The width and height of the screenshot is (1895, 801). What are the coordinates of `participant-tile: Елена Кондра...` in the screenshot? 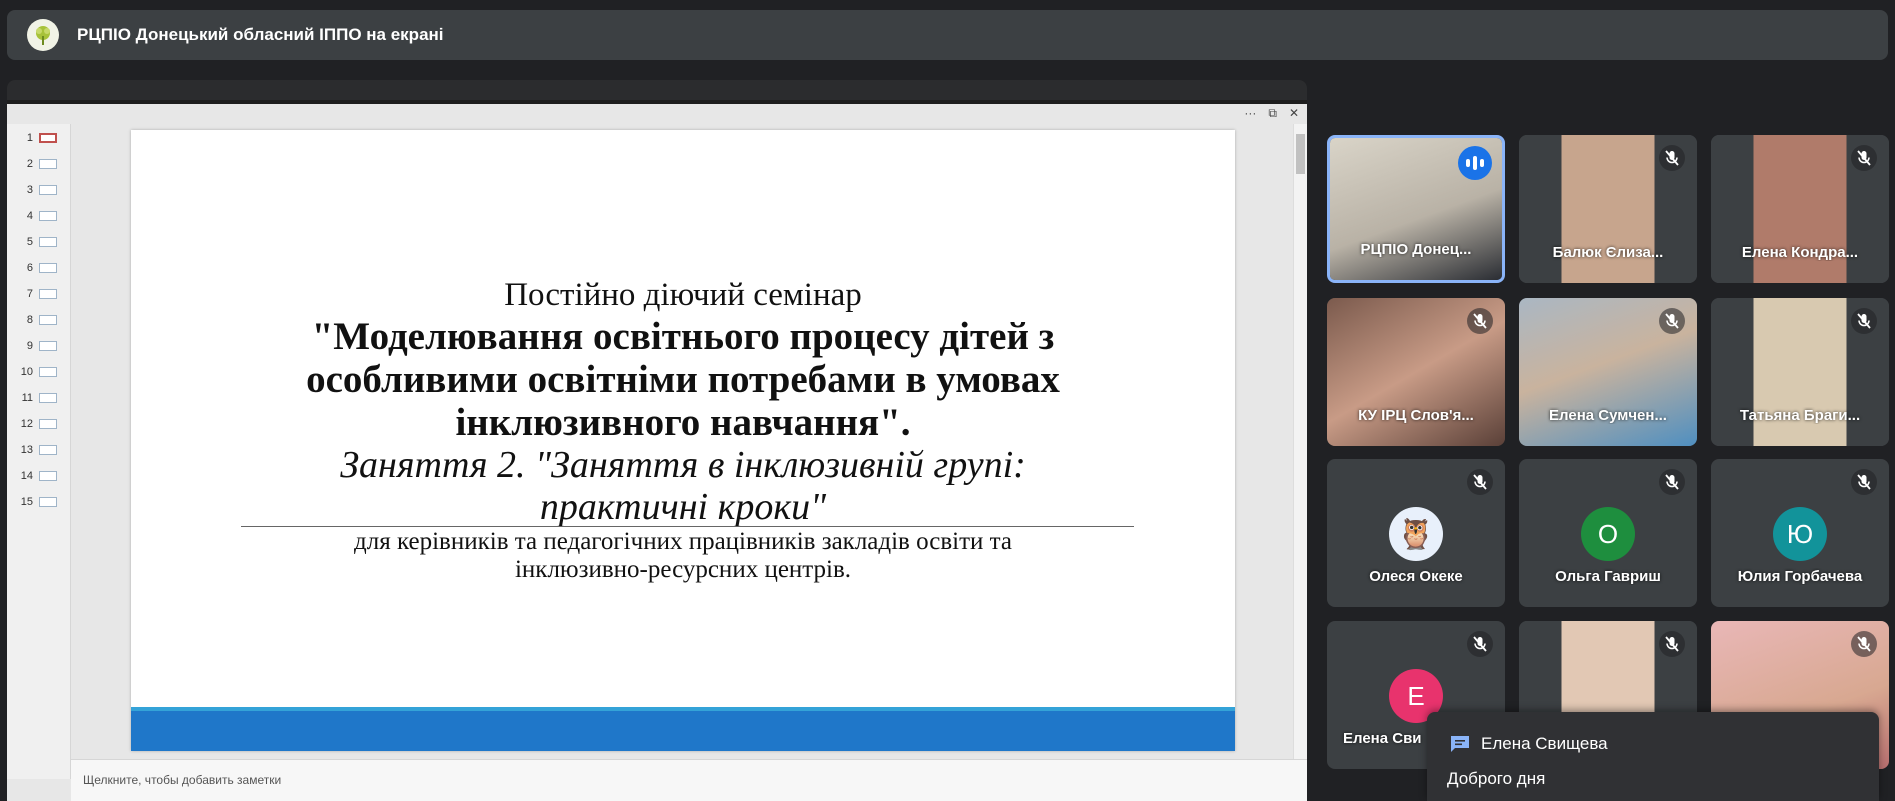 It's located at (1800, 209).